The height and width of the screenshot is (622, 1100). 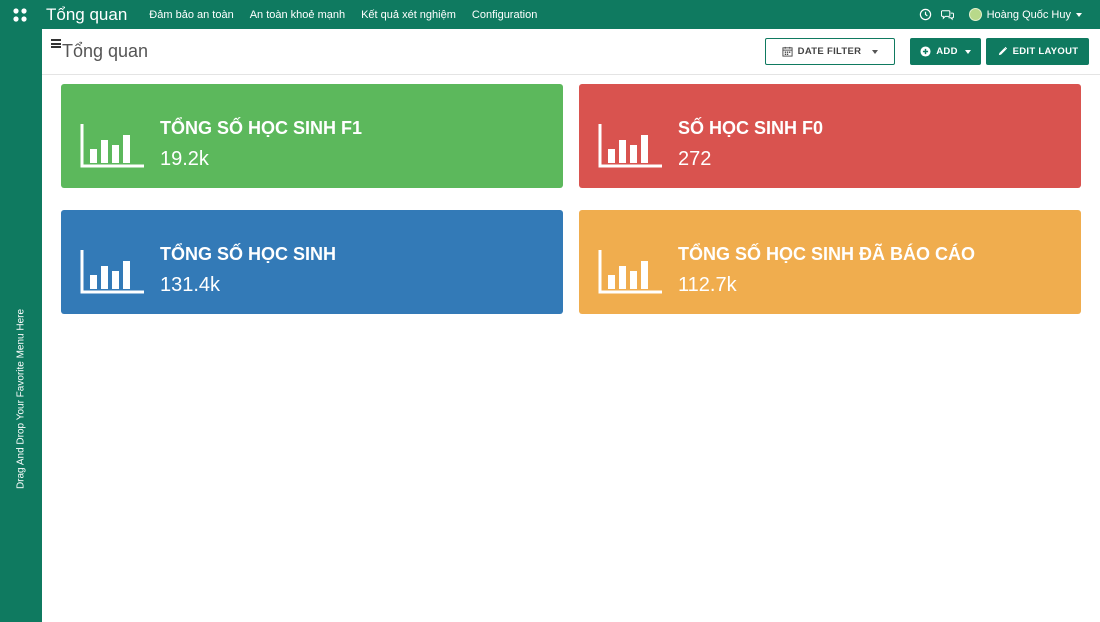 I want to click on menu-item-configuration: Configuration, so click(x=504, y=15).